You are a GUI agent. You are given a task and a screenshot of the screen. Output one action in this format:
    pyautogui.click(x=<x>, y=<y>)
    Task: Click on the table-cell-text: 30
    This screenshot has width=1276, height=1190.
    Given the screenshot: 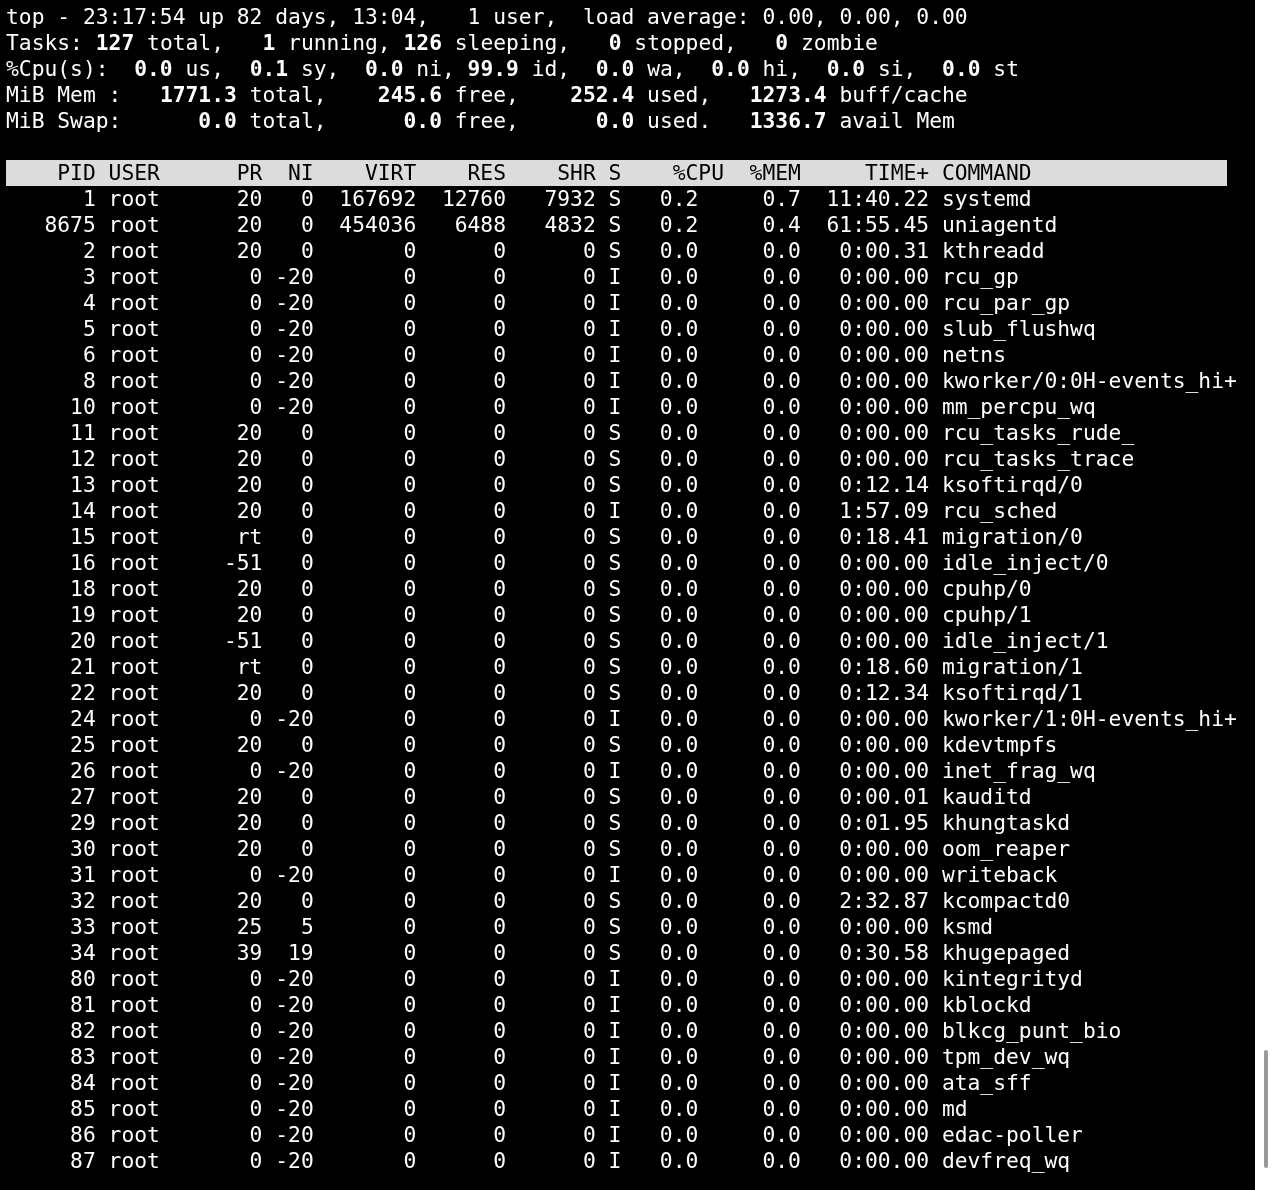 What is the action you would take?
    pyautogui.click(x=82, y=849)
    